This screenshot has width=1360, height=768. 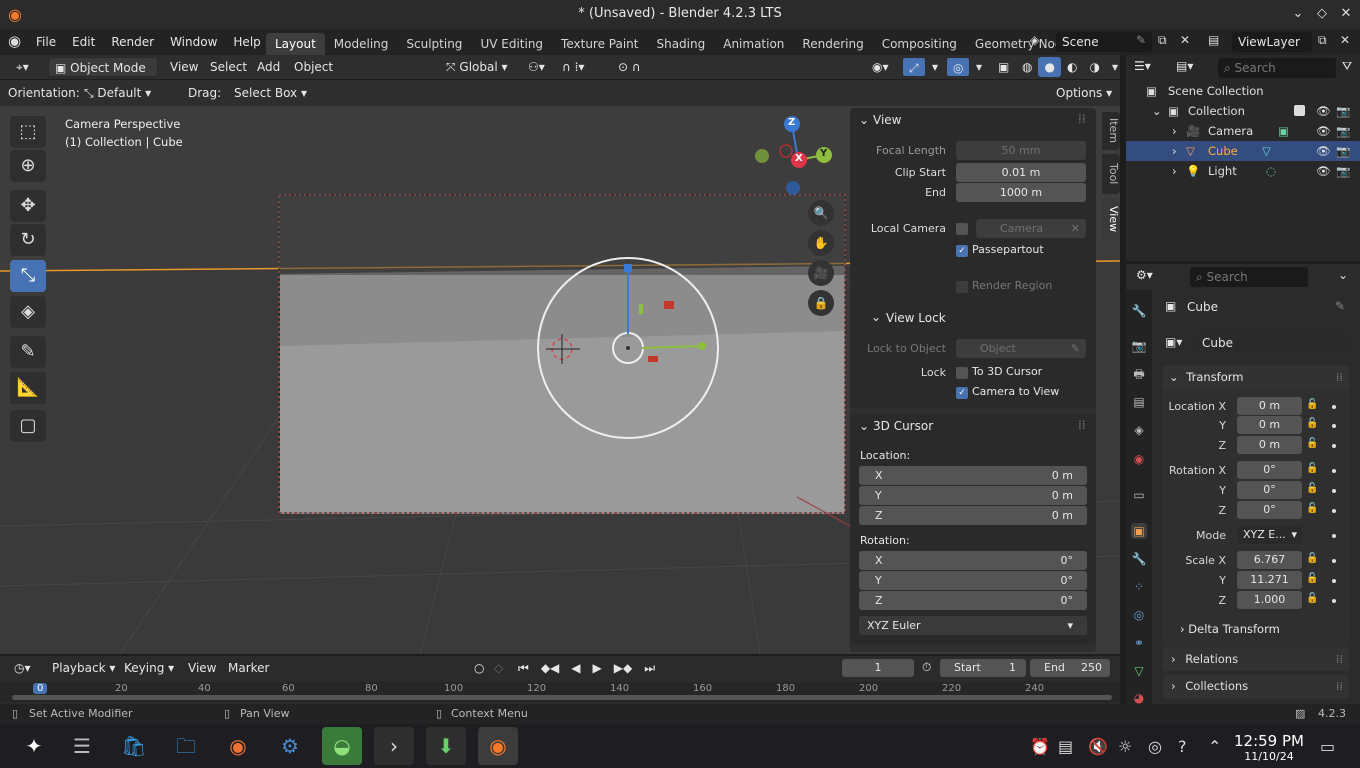 I want to click on new-view-layer-icon: ⧉, so click(x=1322, y=40).